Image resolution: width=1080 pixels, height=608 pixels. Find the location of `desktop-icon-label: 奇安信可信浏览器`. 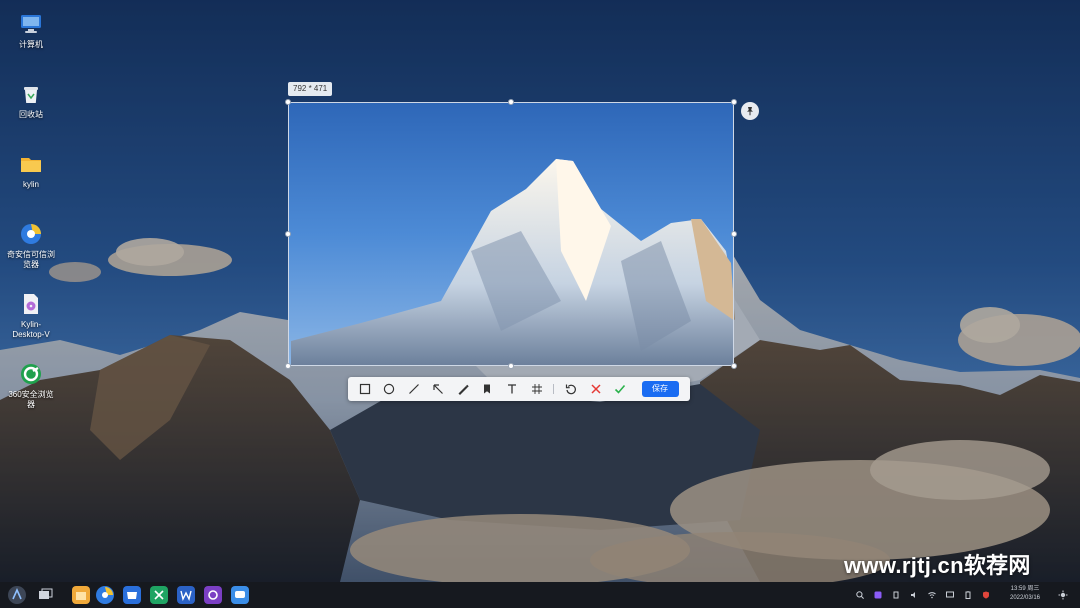

desktop-icon-label: 奇安信可信浏览器 is located at coordinates (31, 259).